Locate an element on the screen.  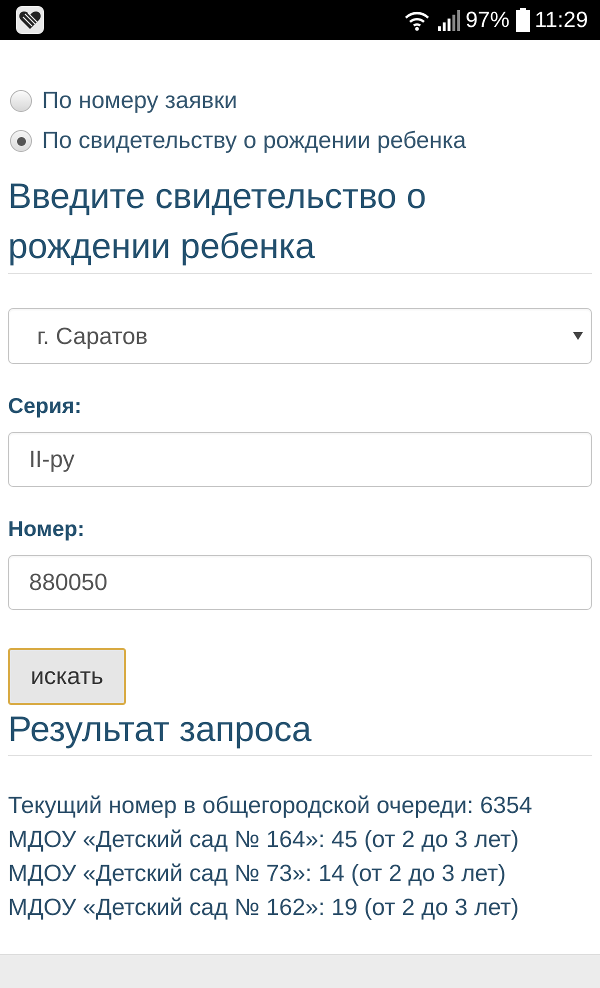
form-heading: Введите свидетельство о рождении ребенка is located at coordinates (218, 221).